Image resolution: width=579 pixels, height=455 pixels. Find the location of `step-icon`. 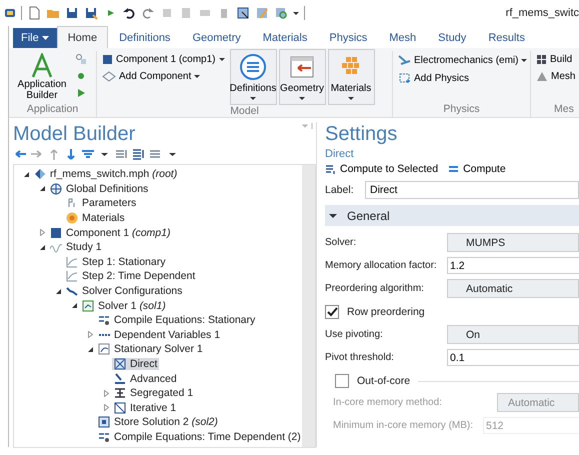

step-icon is located at coordinates (72, 276).